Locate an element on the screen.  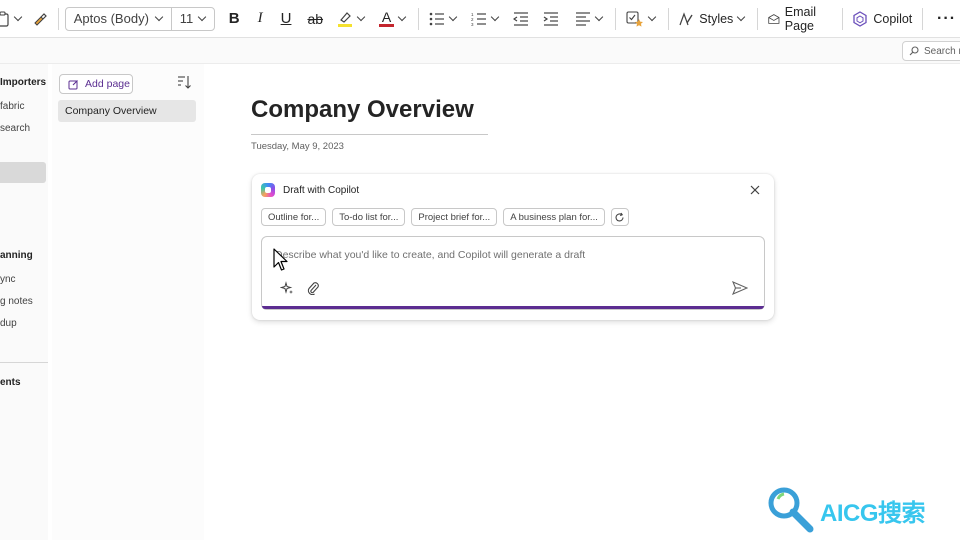
bullet-list-icon is located at coordinates (436, 18).